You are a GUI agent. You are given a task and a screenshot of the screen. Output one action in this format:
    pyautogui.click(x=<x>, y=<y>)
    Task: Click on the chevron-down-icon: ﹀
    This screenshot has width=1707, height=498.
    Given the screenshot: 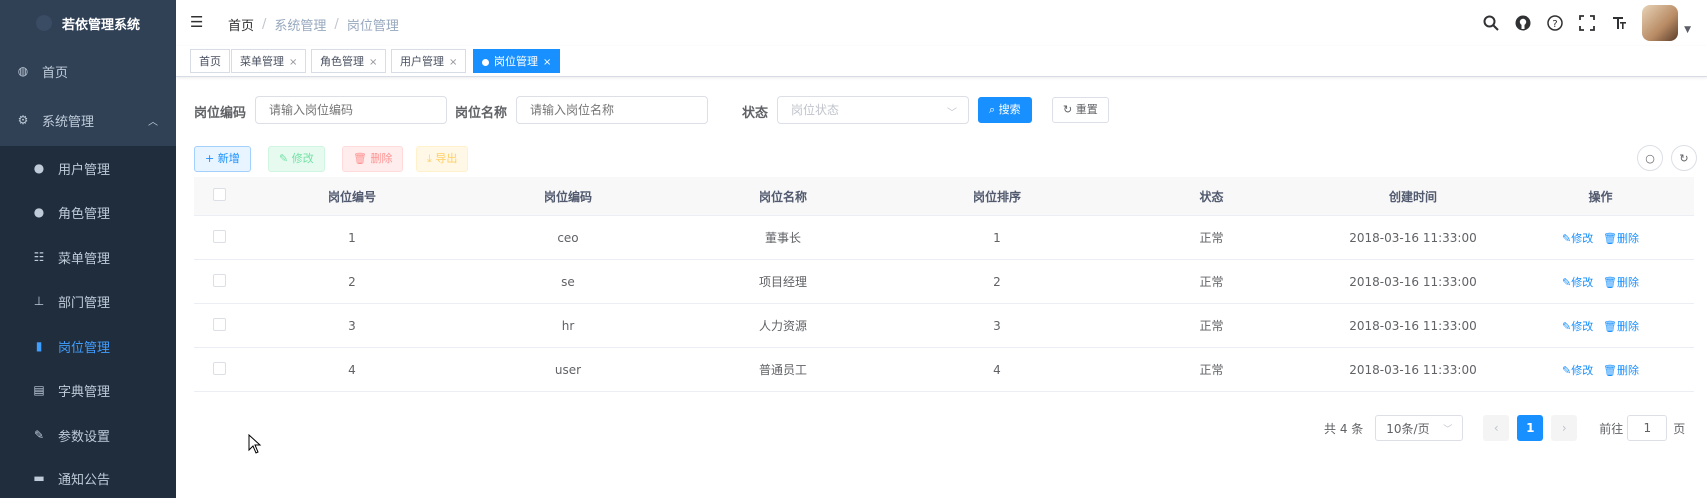 What is the action you would take?
    pyautogui.click(x=952, y=111)
    